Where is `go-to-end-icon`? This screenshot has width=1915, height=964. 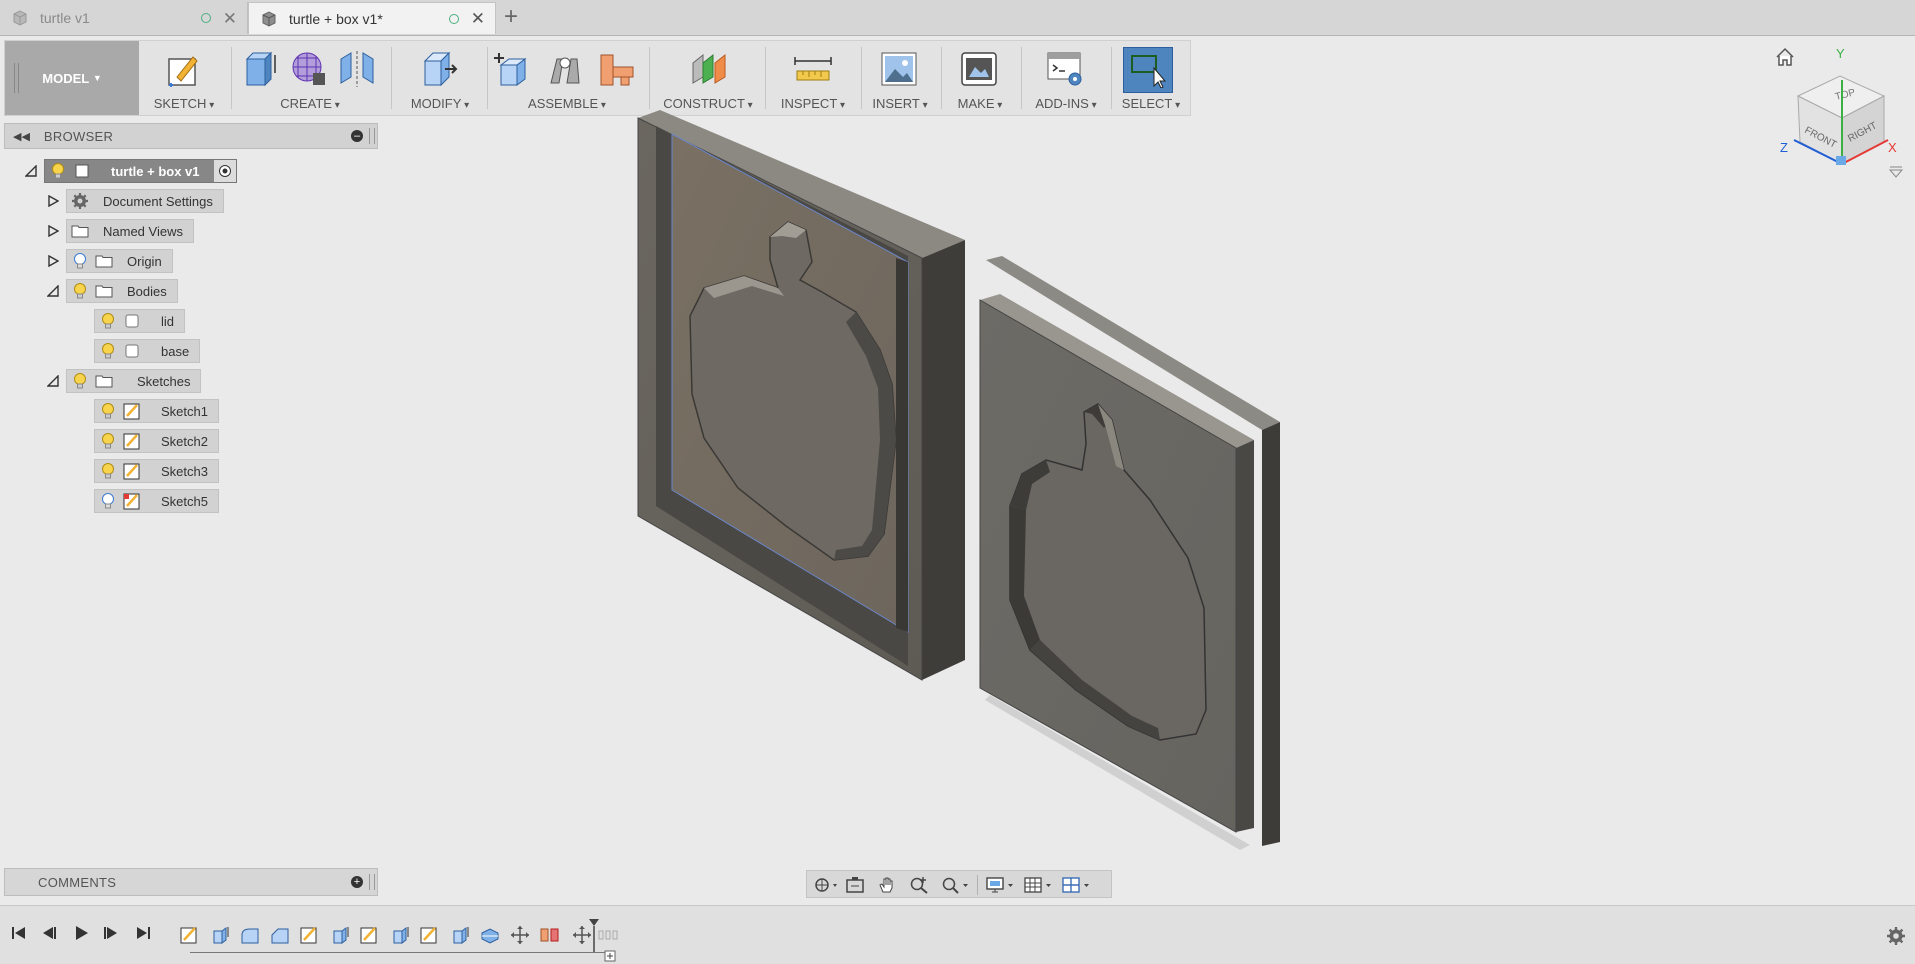
go-to-end-icon is located at coordinates (143, 933).